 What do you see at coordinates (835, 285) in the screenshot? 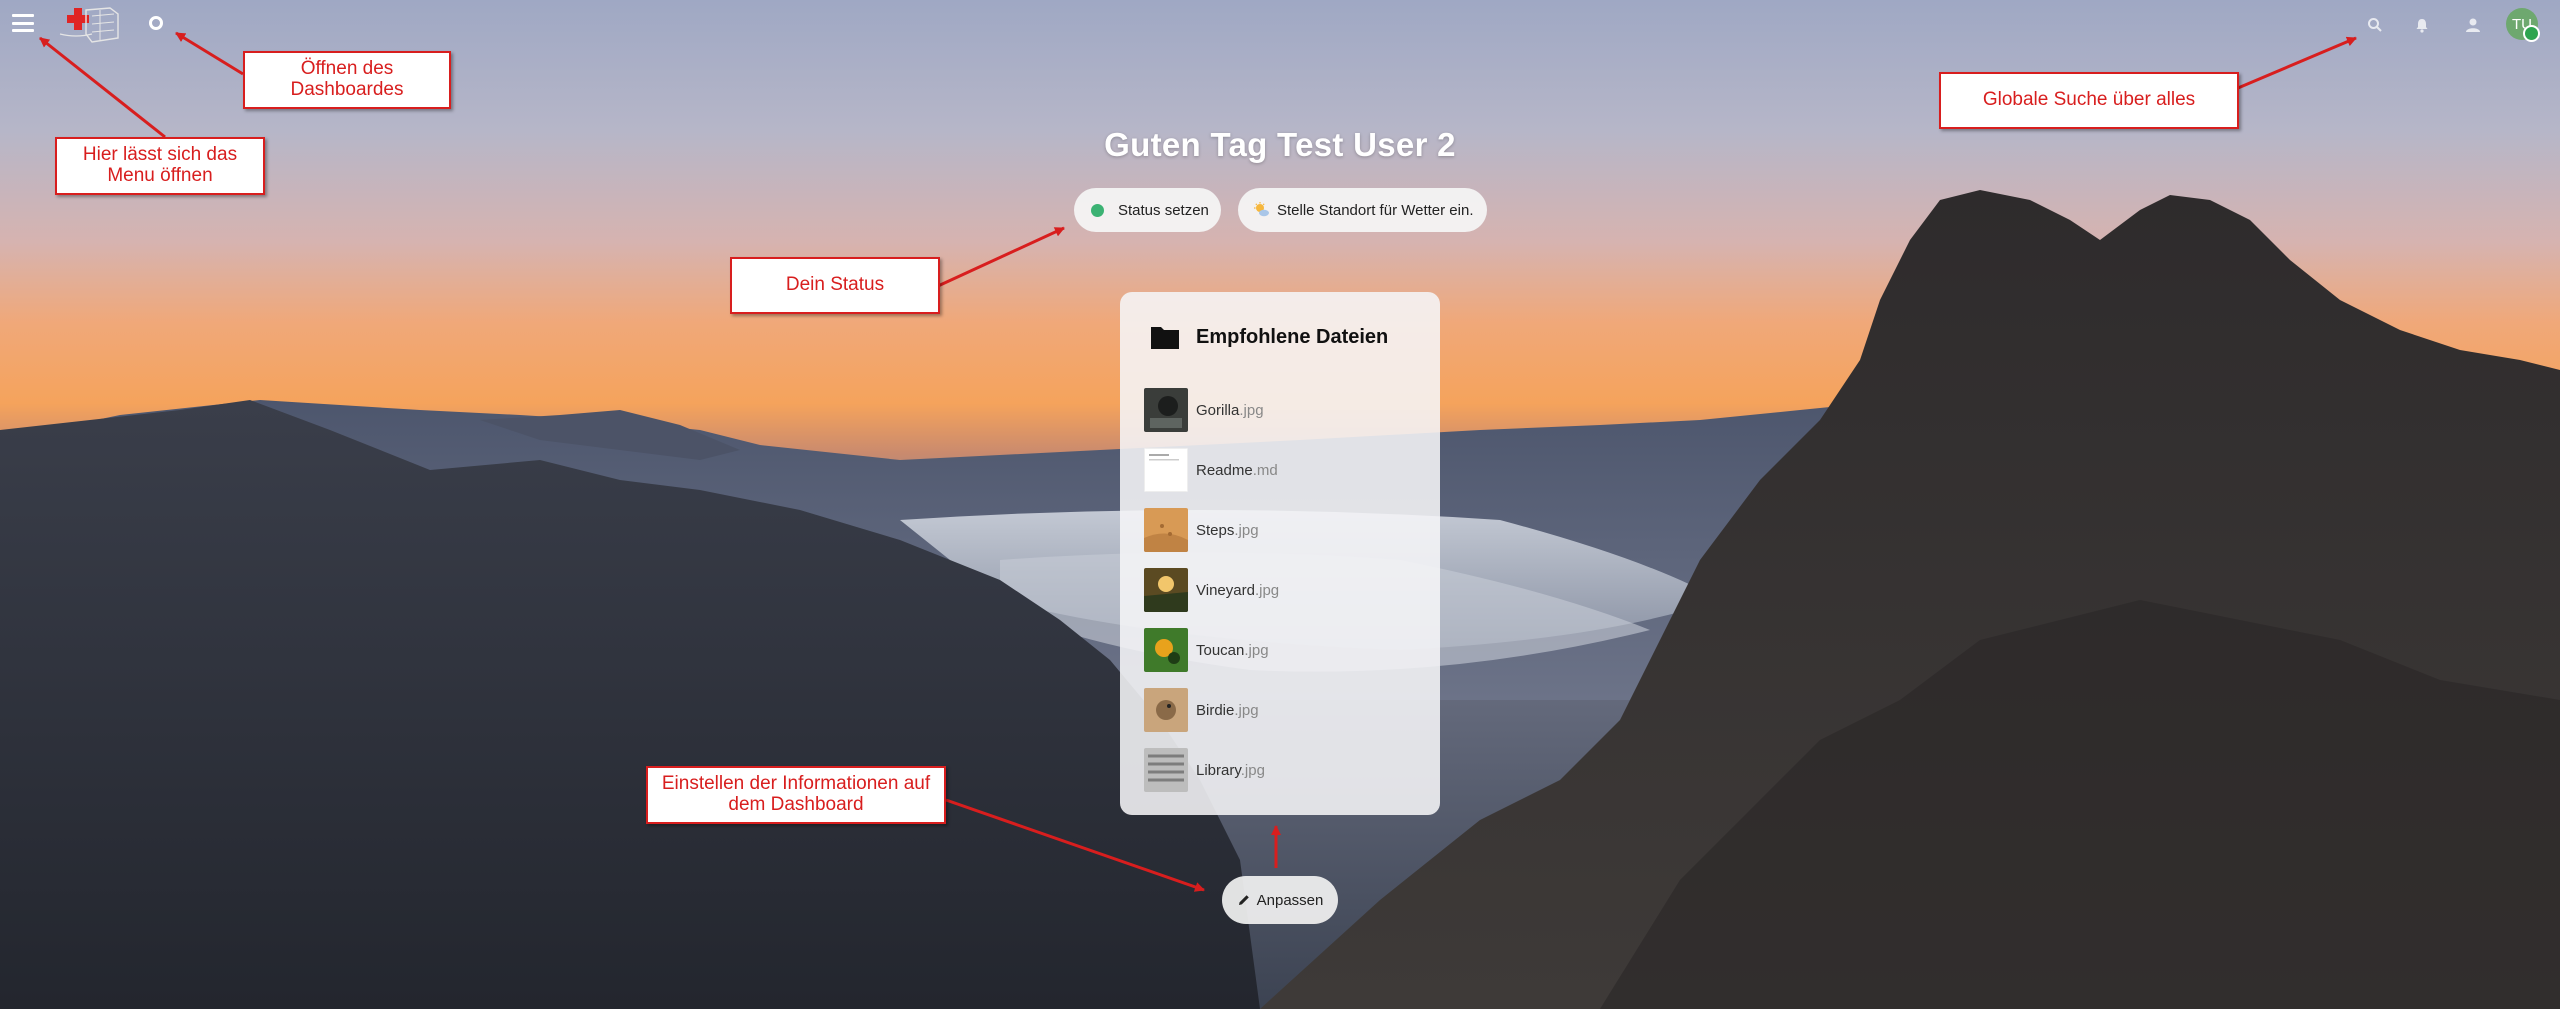
I see `annotation-status: Dein Status` at bounding box center [835, 285].